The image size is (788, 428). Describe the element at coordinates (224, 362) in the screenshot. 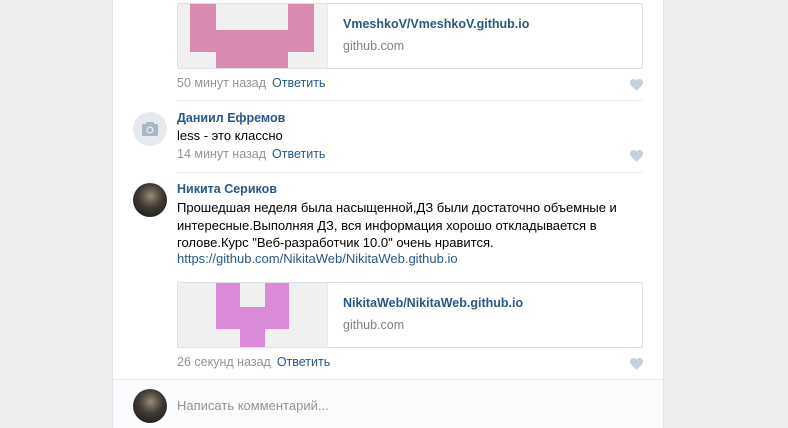

I see `comment-time: 26 секунд назад` at that location.